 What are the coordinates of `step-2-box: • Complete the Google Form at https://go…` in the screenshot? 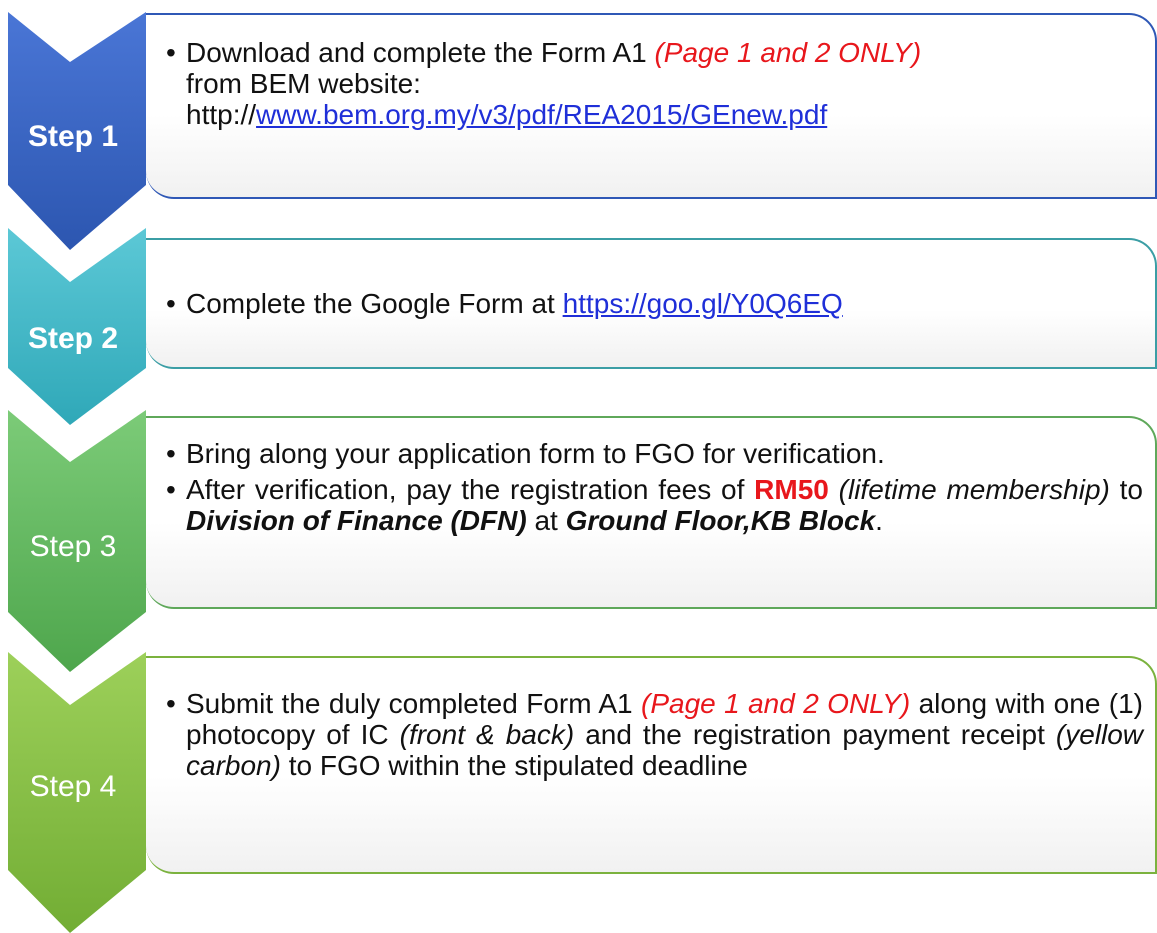 It's located at (651, 303).